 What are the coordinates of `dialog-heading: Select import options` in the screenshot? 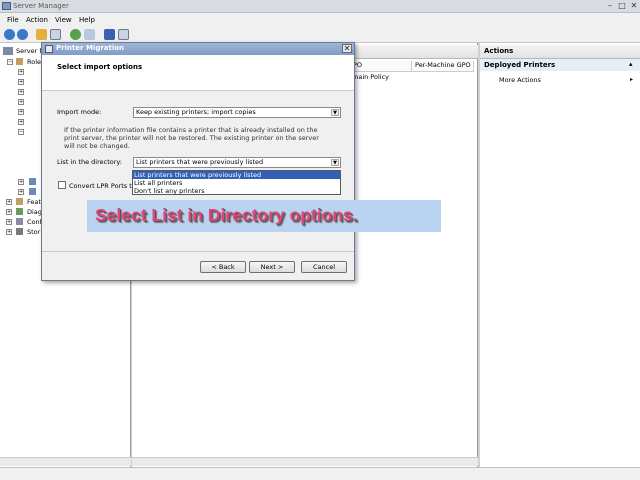 It's located at (100, 67).